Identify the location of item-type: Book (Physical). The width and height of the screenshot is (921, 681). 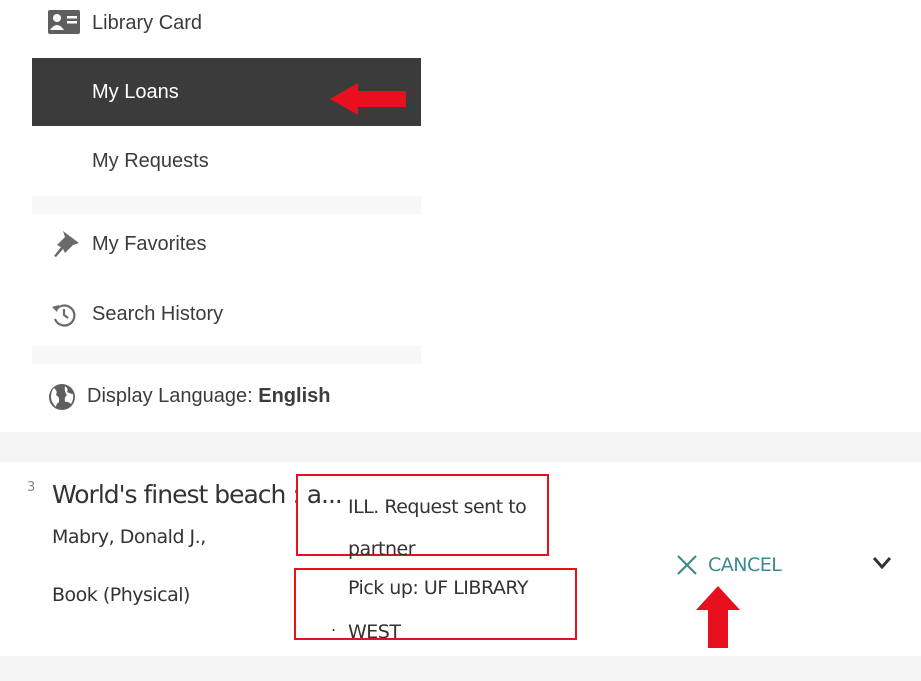
(121, 595).